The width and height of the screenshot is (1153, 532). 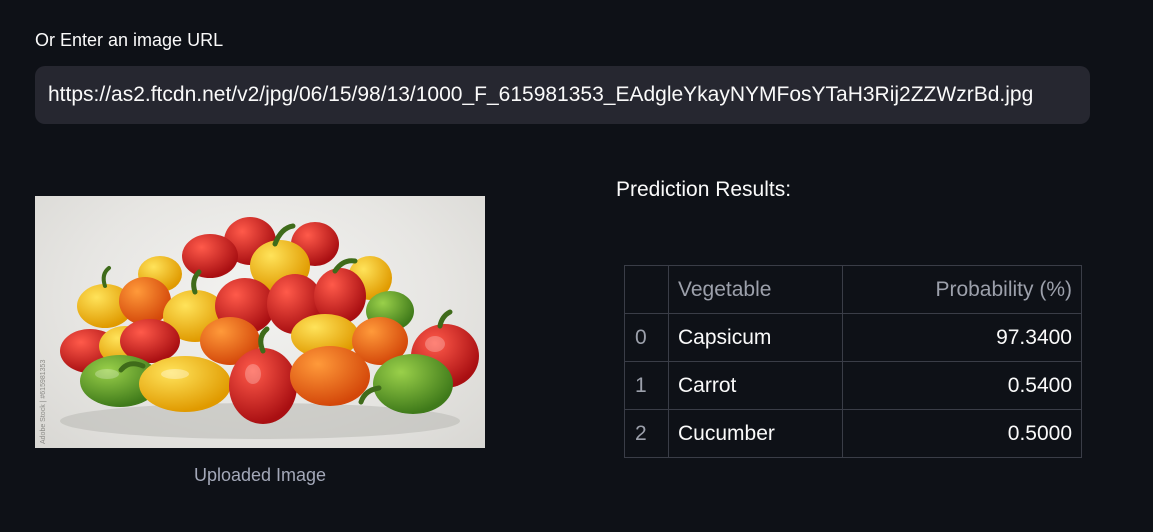 I want to click on probability-column-header: Probability (%), so click(x=962, y=289).